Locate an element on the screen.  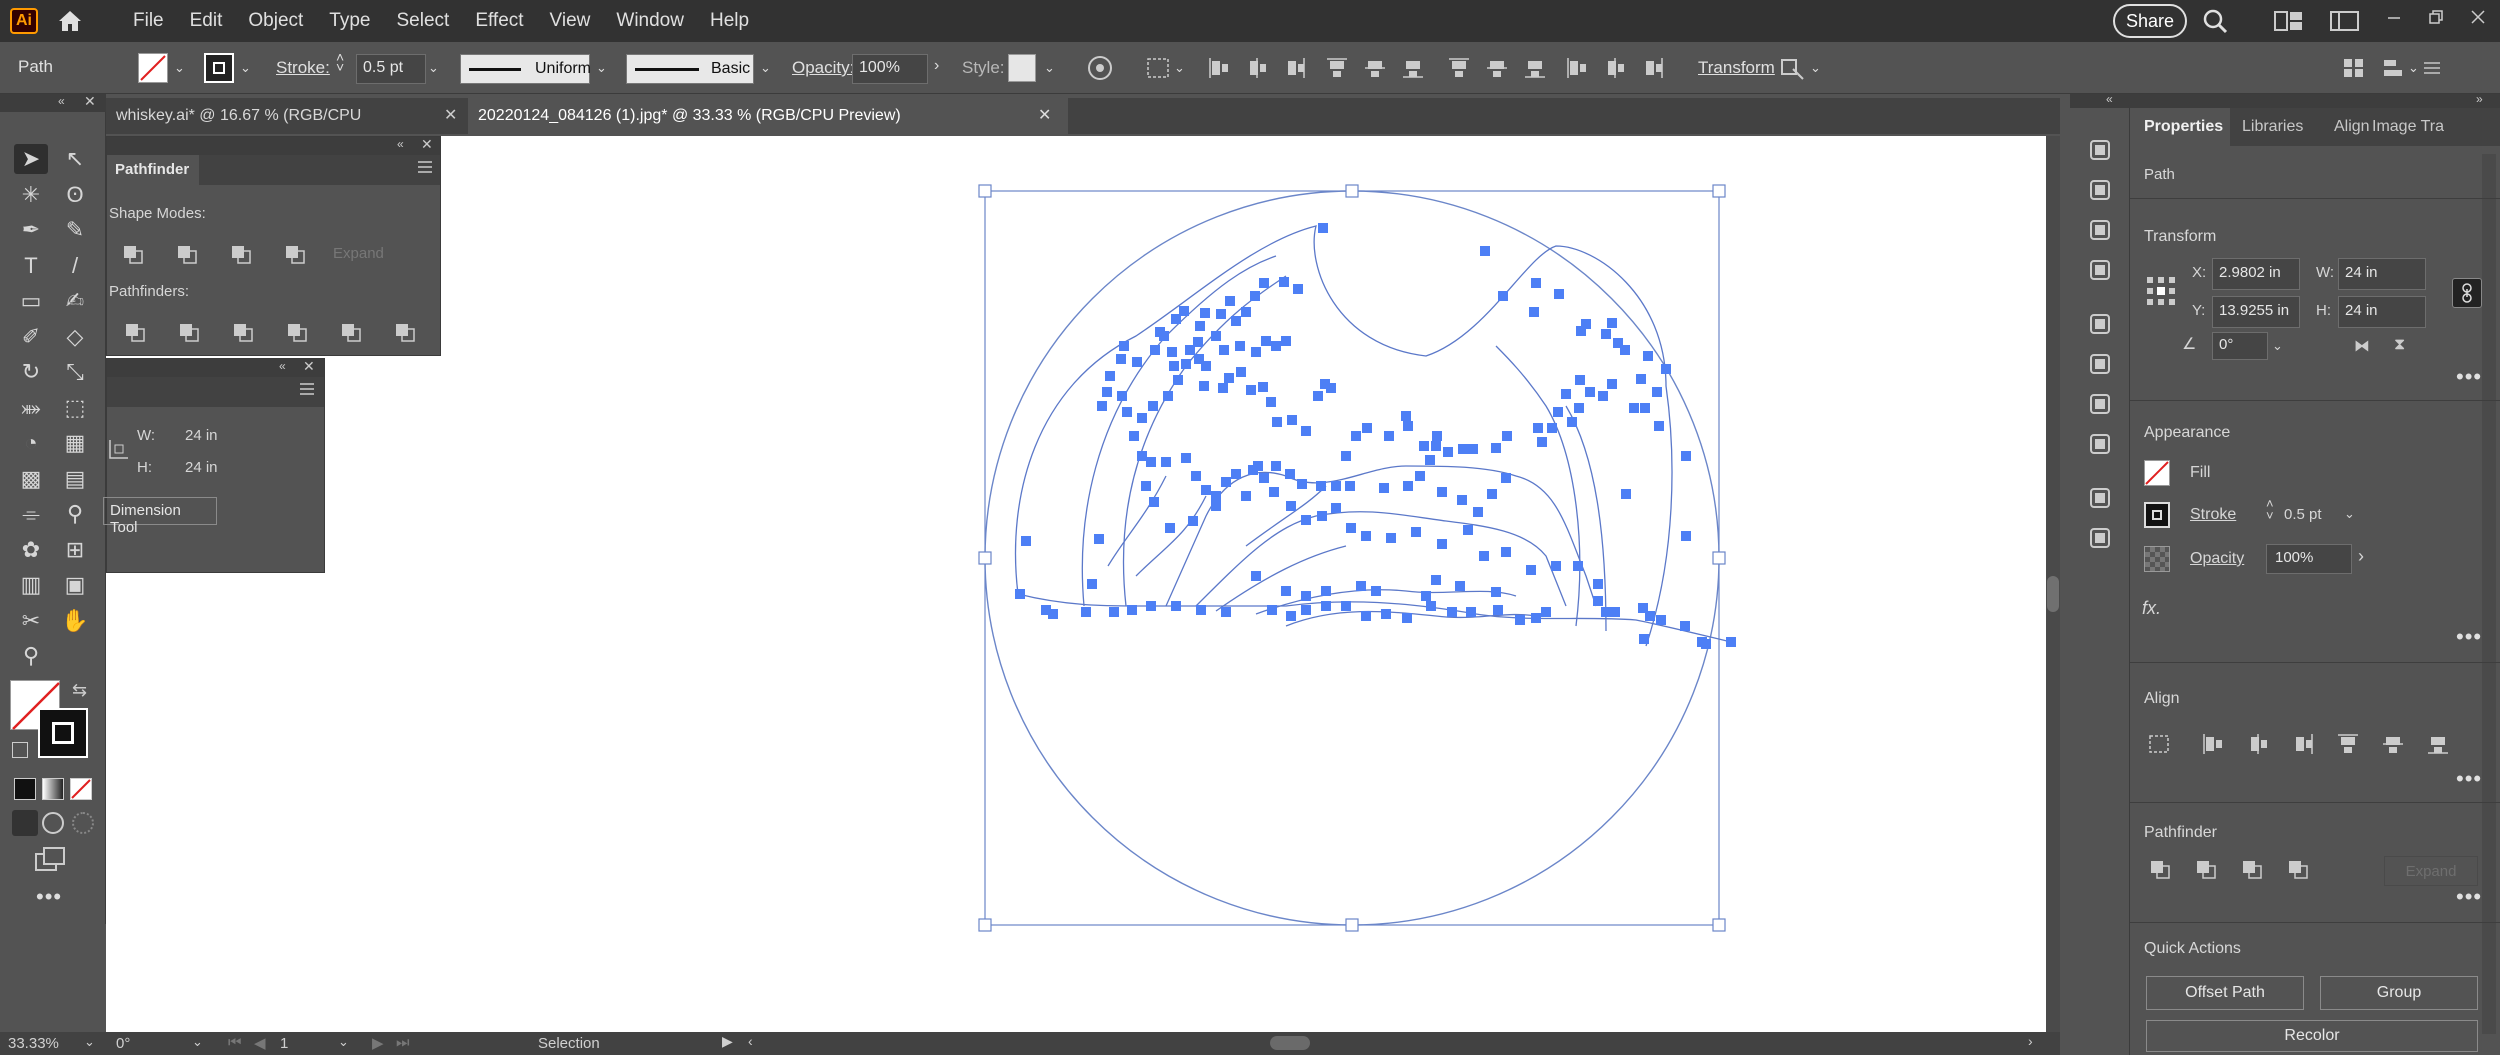
next-artboard-icon: ▶ is located at coordinates (378, 1043).